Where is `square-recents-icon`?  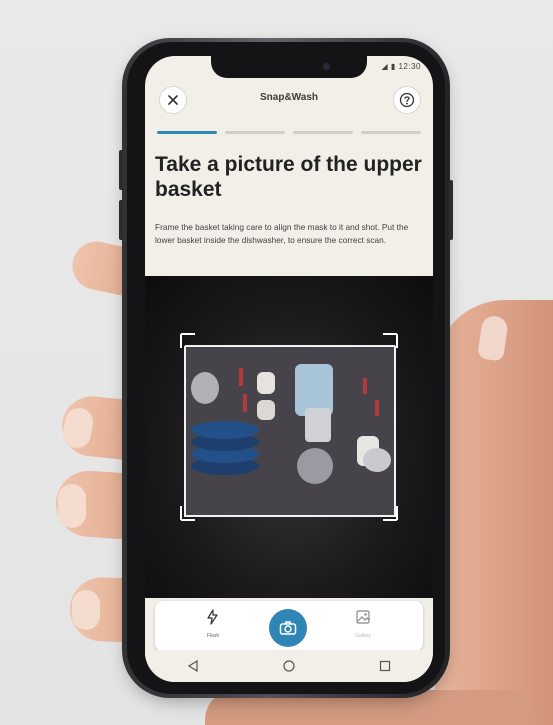 square-recents-icon is located at coordinates (385, 666).